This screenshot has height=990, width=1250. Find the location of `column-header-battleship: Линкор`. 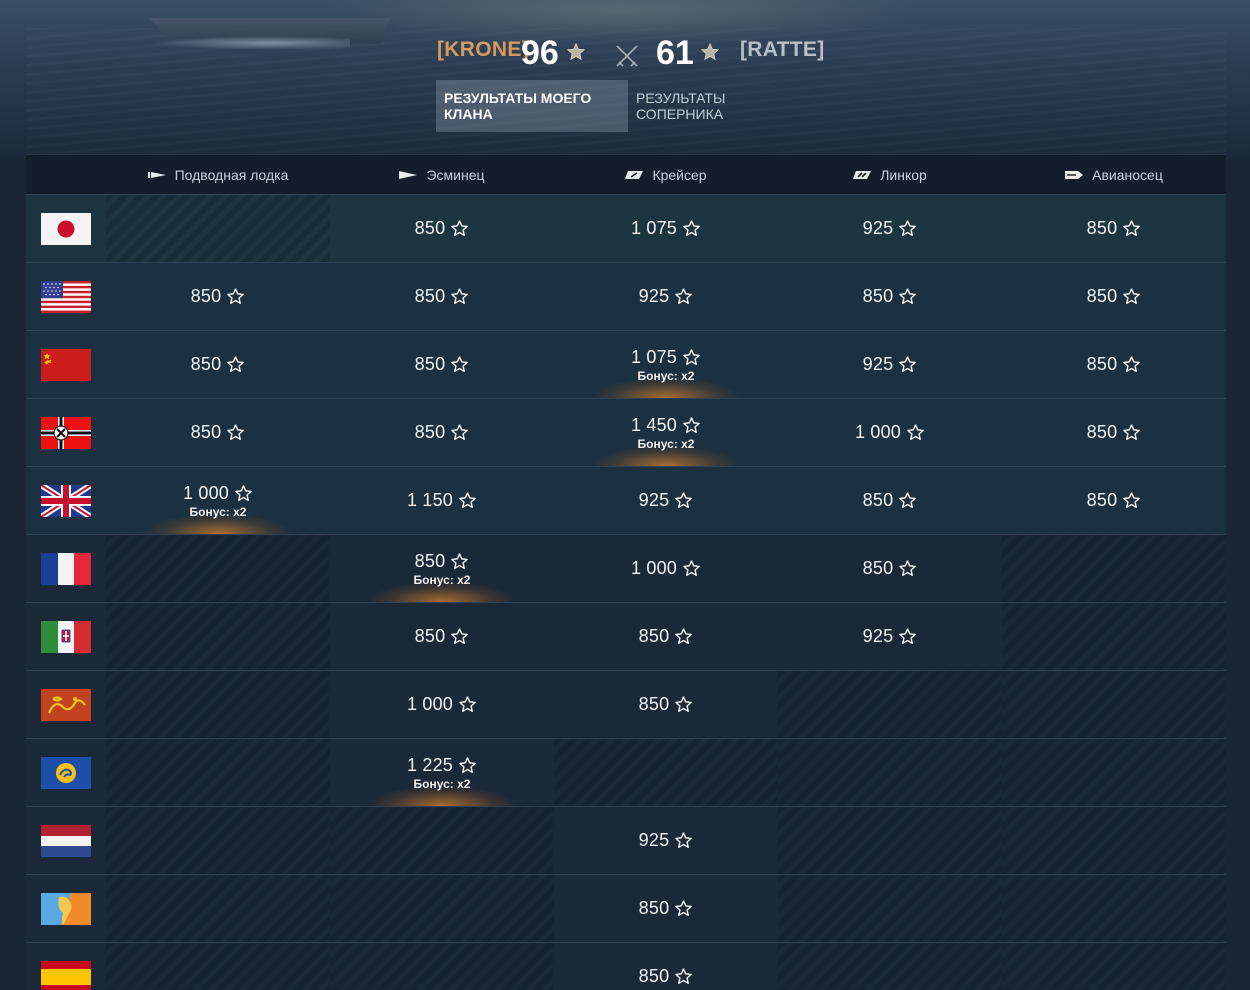

column-header-battleship: Линкор is located at coordinates (890, 174).